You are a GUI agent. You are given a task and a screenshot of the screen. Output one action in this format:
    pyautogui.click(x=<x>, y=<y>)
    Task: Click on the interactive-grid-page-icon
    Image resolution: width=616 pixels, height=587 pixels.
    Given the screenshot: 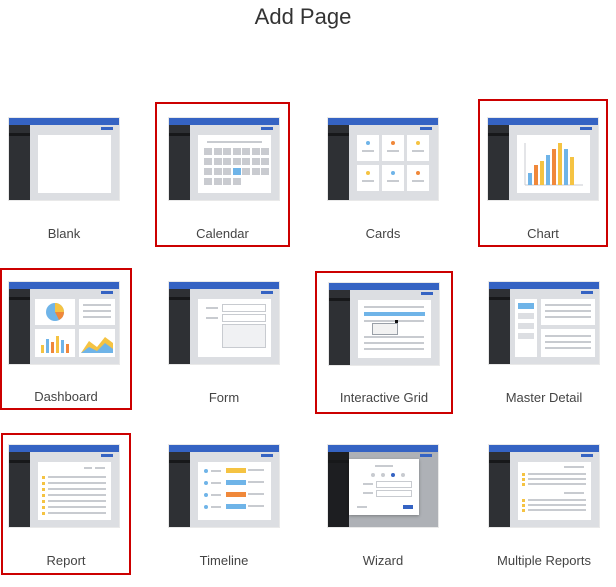 What is the action you would take?
    pyautogui.click(x=384, y=324)
    